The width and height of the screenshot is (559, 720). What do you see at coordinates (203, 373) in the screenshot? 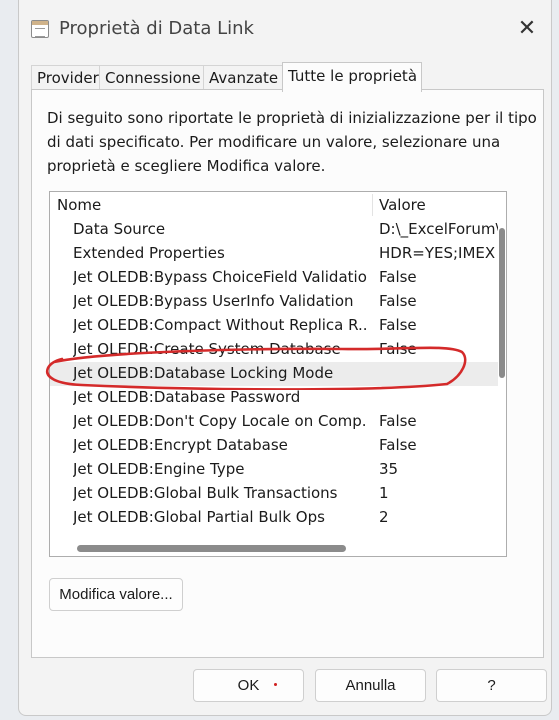
I see `property-name: Jet OLEDB:Database Locking Mode` at bounding box center [203, 373].